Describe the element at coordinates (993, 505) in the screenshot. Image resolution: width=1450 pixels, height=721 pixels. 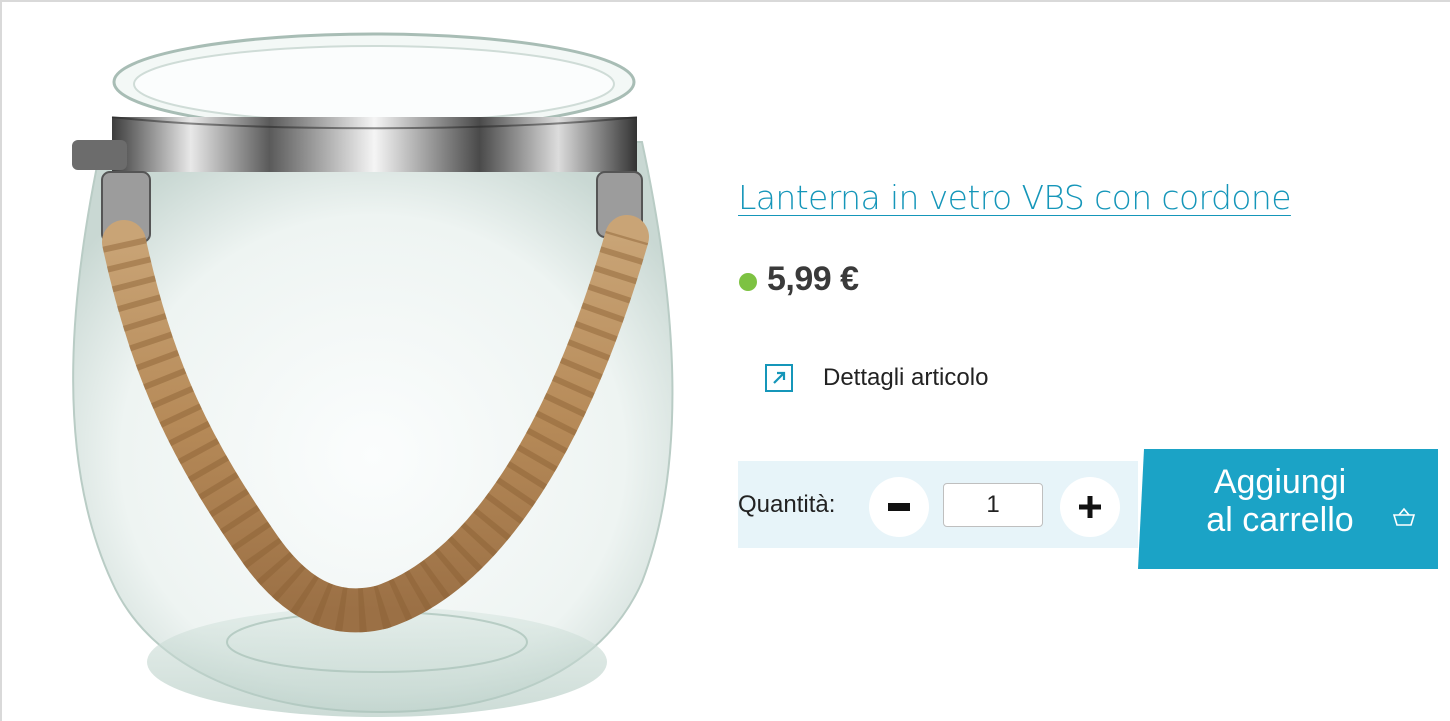
I see `quantity-input` at that location.